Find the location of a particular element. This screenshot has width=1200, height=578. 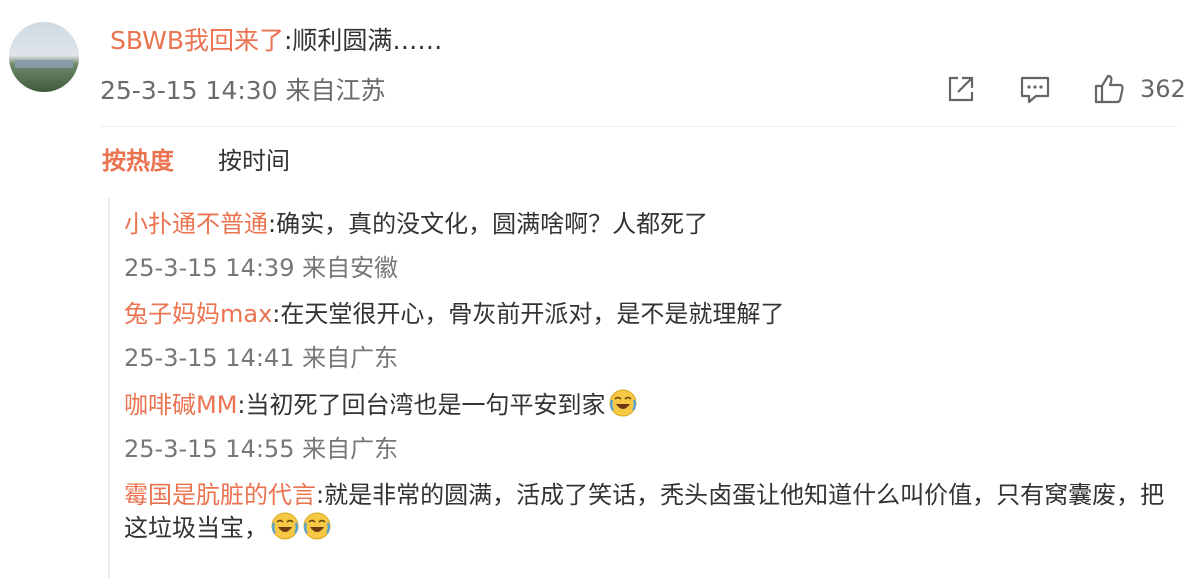

reply-timestamp: 25-3-15 14:39 is located at coordinates (209, 268).